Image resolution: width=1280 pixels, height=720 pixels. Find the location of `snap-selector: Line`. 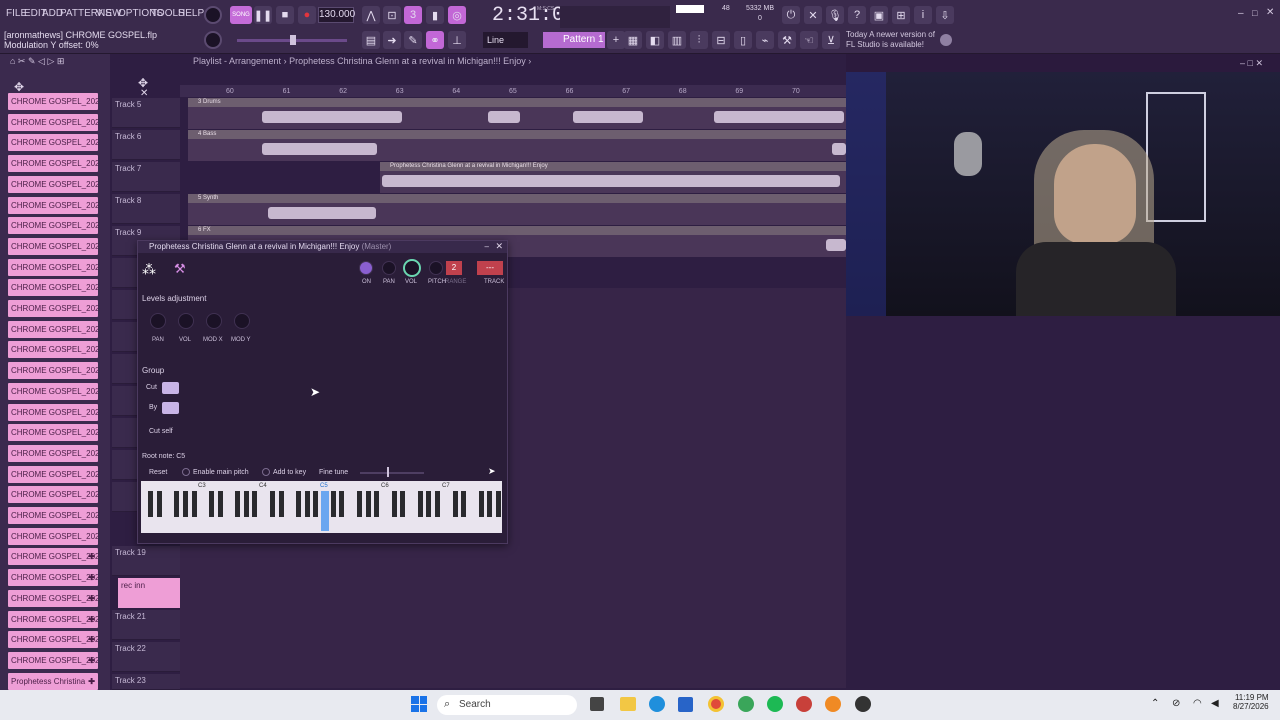

snap-selector: Line is located at coordinates (505, 40).